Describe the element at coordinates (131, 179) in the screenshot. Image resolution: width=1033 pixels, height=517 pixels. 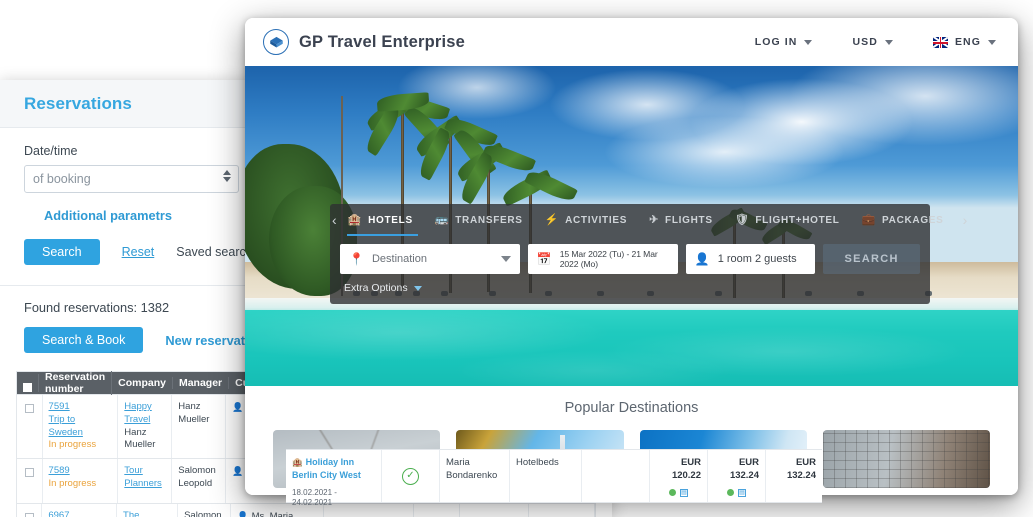
I see `date-type-select: of booking` at that location.